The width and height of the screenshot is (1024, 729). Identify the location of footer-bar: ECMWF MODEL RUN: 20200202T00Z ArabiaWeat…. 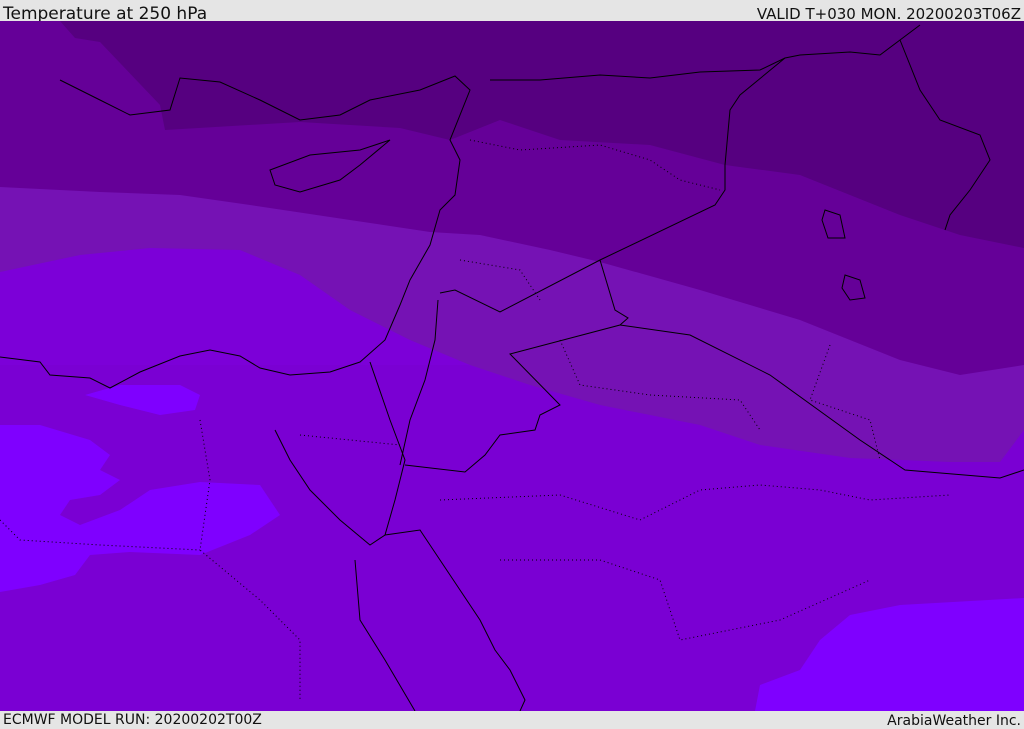
(512, 720).